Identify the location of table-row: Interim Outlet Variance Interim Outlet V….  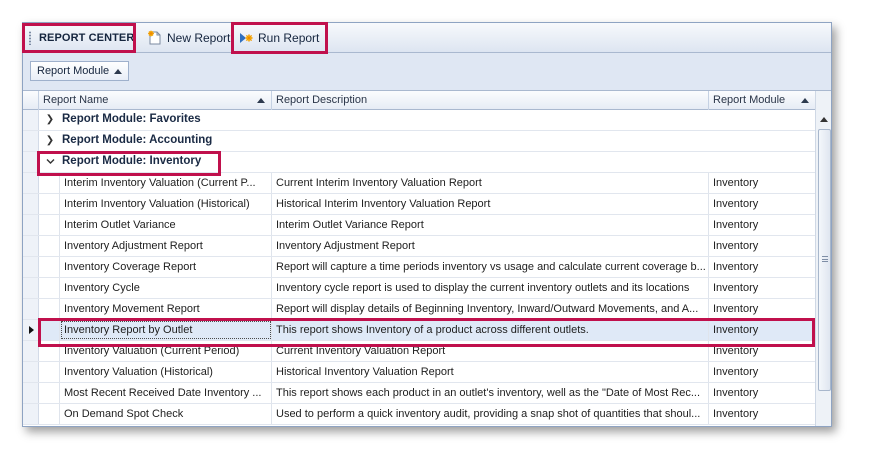
(419, 225).